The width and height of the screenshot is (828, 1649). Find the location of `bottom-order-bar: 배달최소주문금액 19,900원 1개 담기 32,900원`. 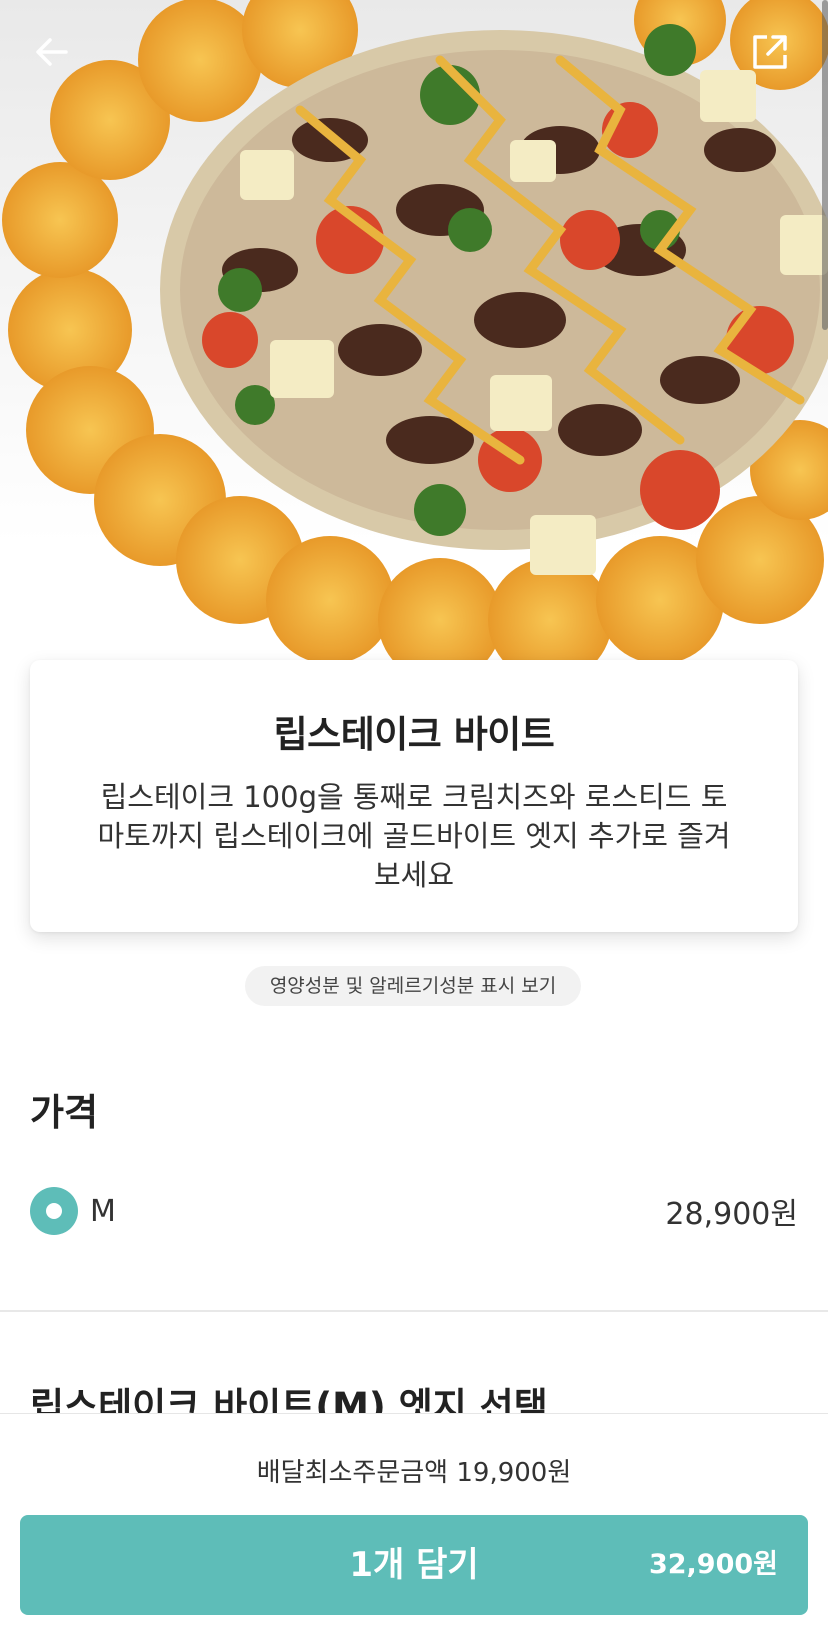

bottom-order-bar: 배달최소주문금액 19,900원 1개 담기 32,900원 is located at coordinates (414, 1531).